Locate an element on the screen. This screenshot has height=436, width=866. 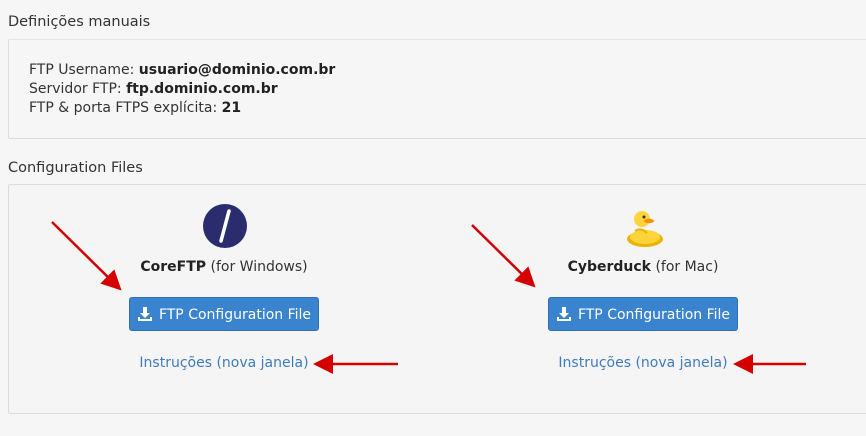
cyberduck-name: Cyberduck is located at coordinates (609, 267).